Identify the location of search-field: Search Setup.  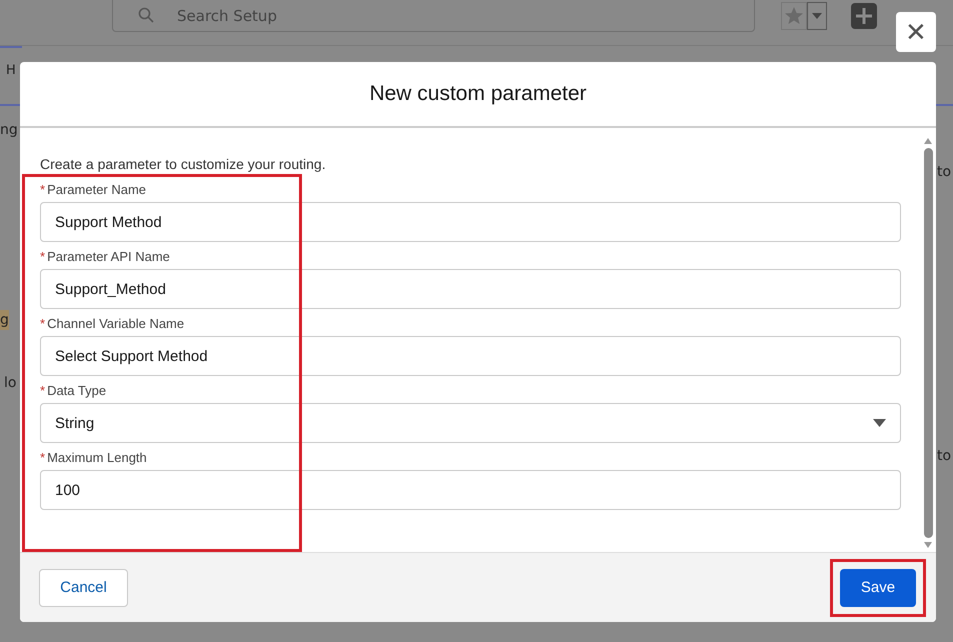
(433, 16).